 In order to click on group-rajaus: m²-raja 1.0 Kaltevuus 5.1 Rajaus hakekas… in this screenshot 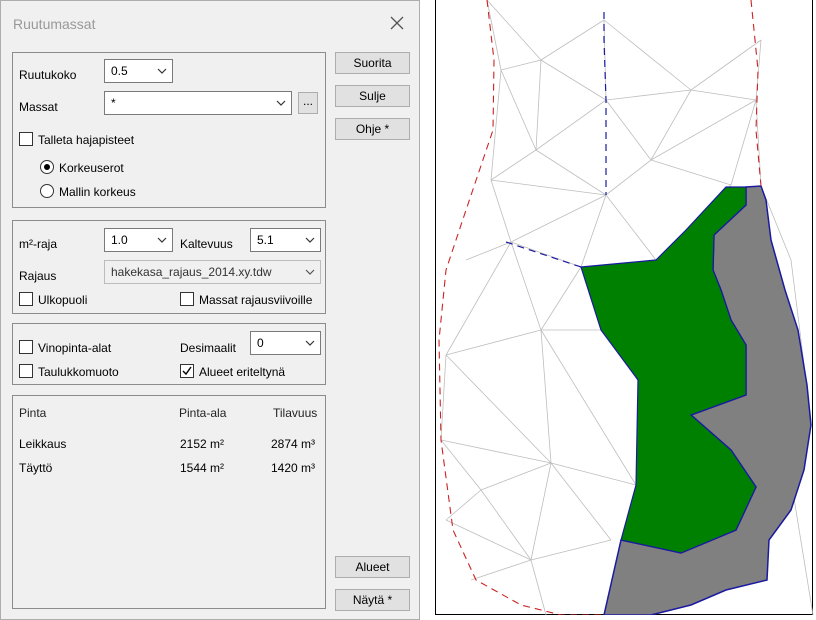, I will do `click(169, 267)`.